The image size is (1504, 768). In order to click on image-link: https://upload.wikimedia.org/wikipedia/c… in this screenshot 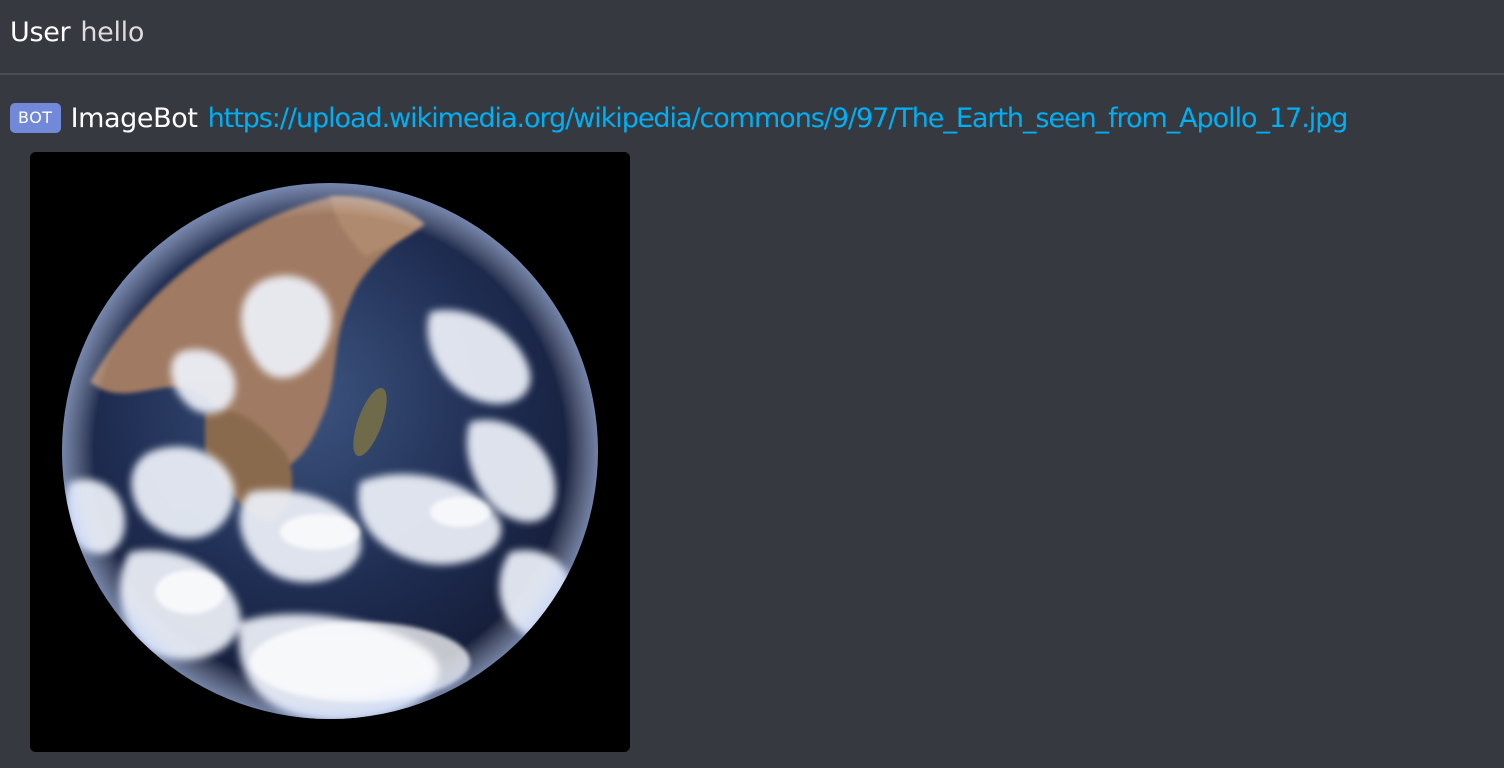, I will do `click(778, 118)`.